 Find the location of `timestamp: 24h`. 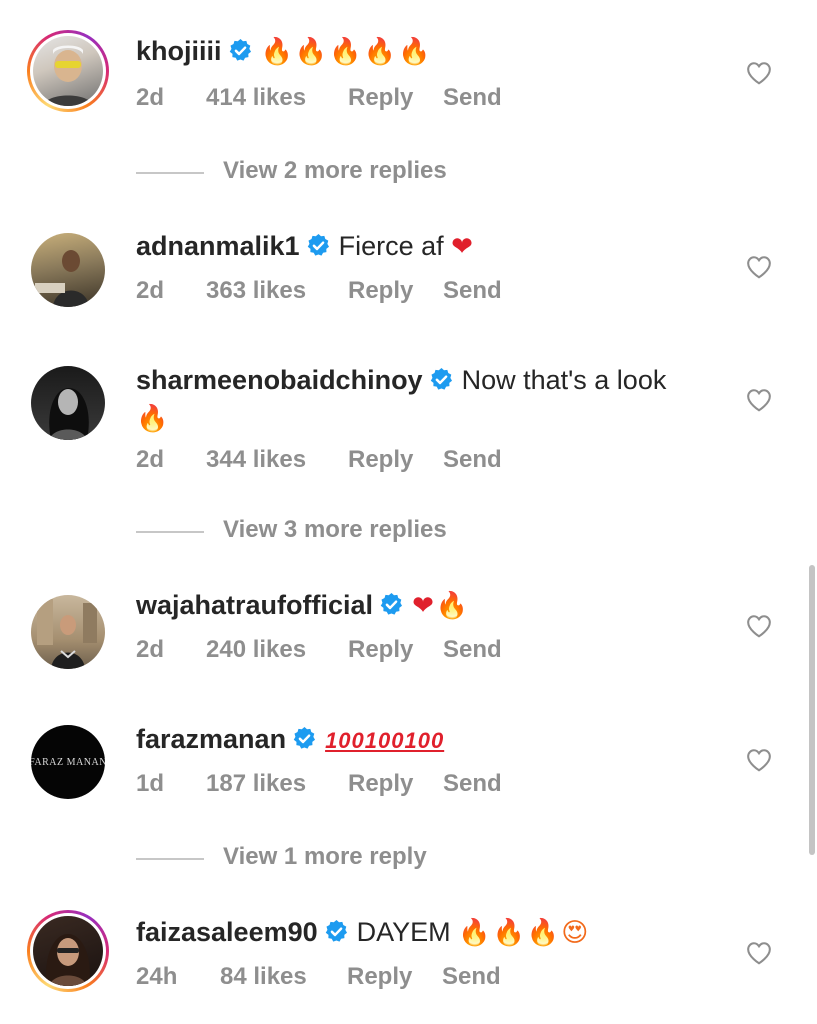

timestamp: 24h is located at coordinates (157, 976).